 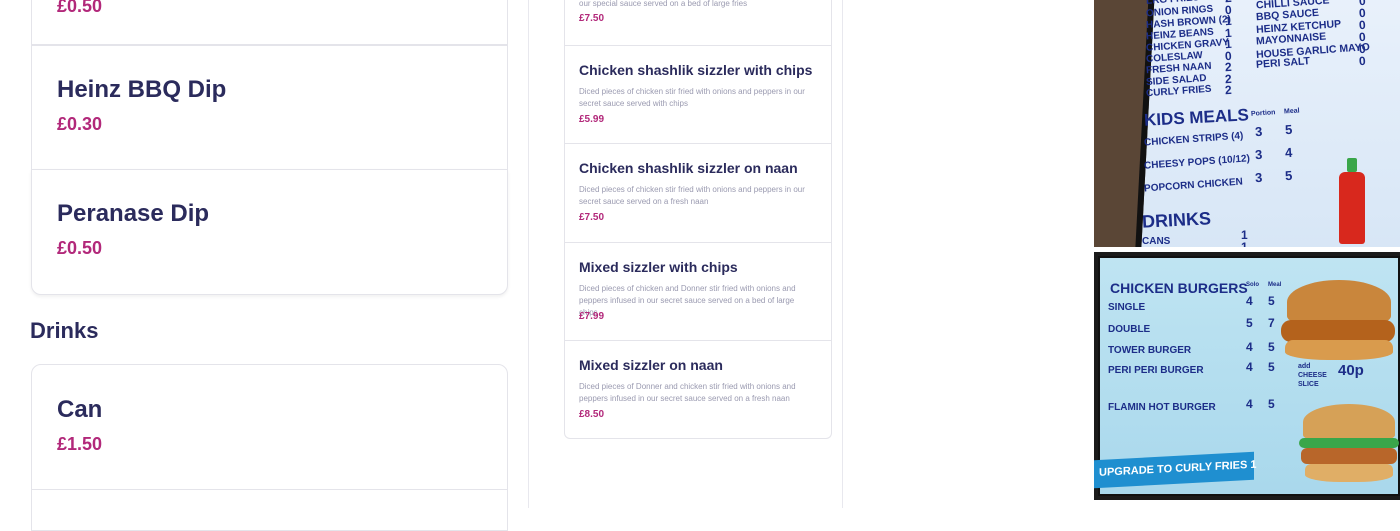 I want to click on board-column-label: Solo, so click(x=1252, y=285).